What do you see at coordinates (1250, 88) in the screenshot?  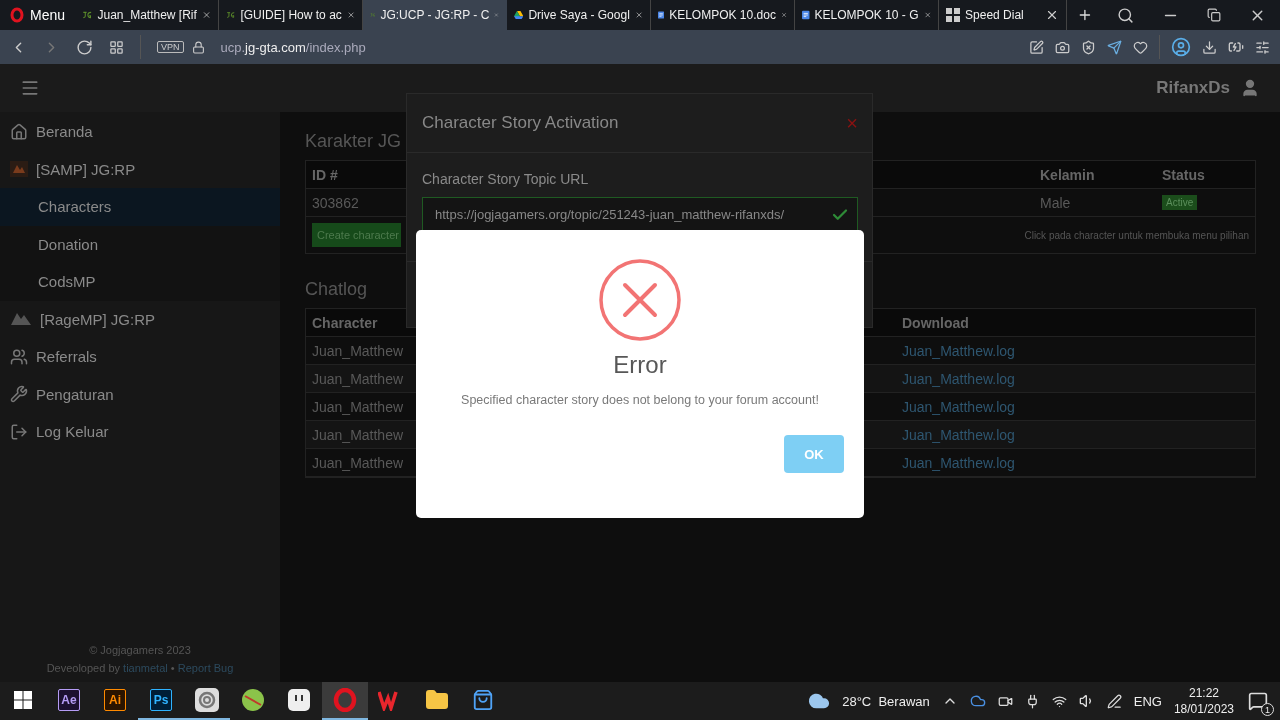 I see `user-icon` at bounding box center [1250, 88].